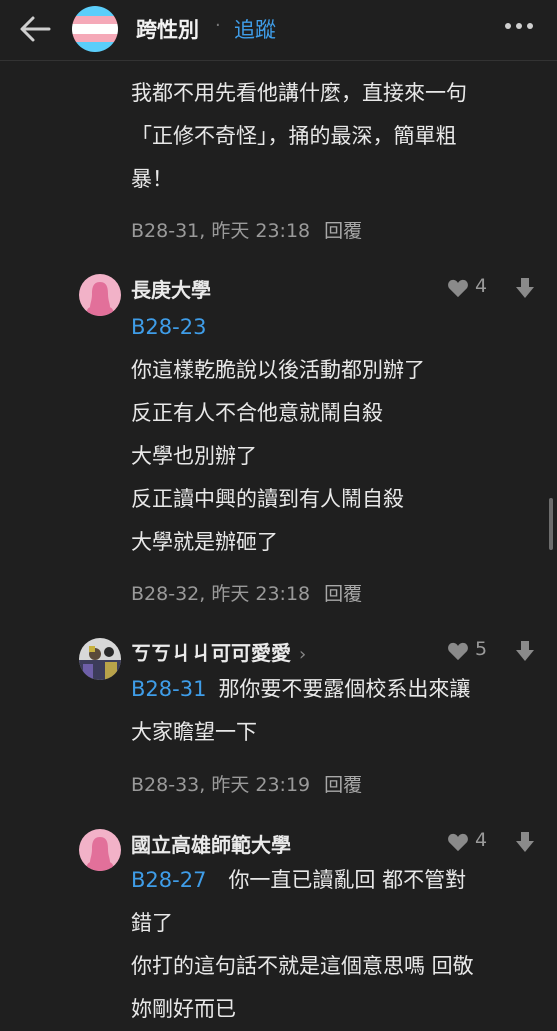 This screenshot has width=557, height=1031. I want to click on floor-and-time: B28-31, 昨天 23:18, so click(221, 231).